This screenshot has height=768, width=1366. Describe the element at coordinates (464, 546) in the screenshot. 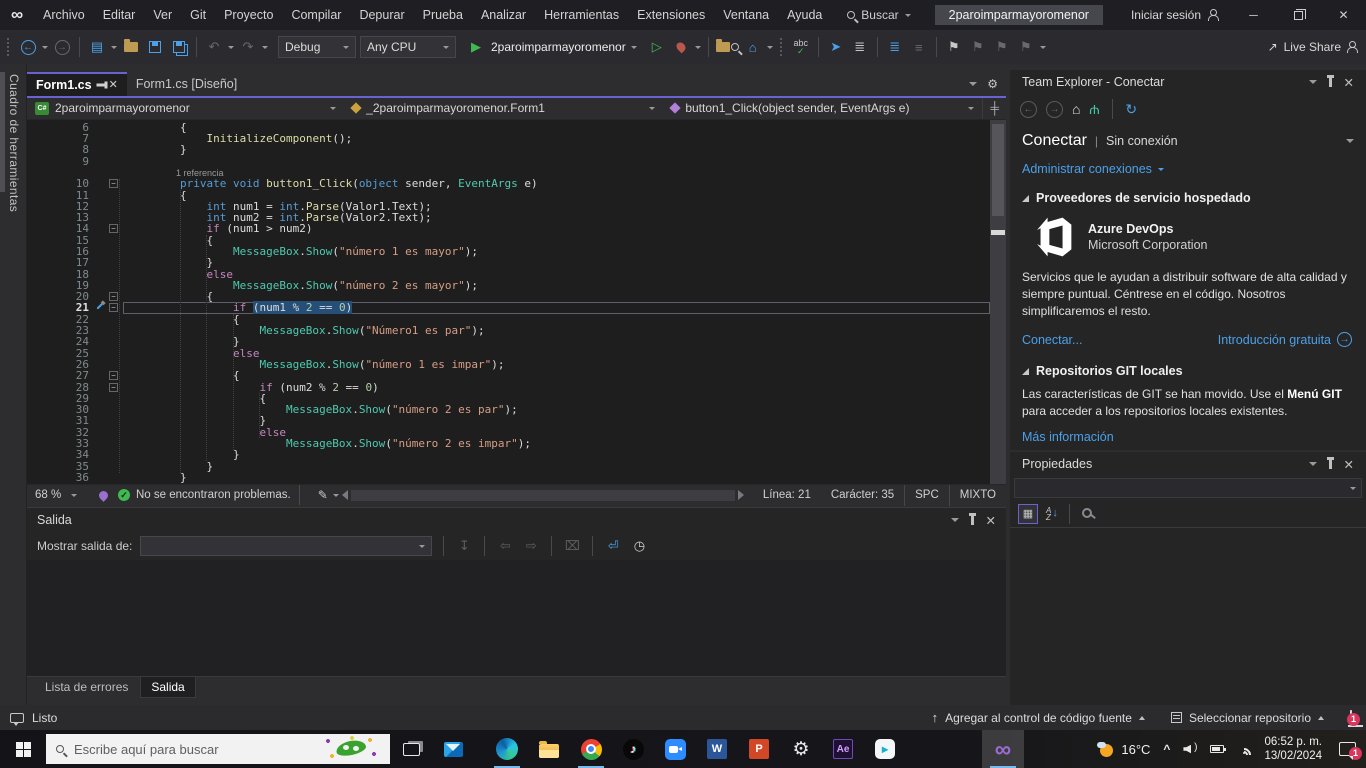

I see `goto-message-button: ↧` at that location.